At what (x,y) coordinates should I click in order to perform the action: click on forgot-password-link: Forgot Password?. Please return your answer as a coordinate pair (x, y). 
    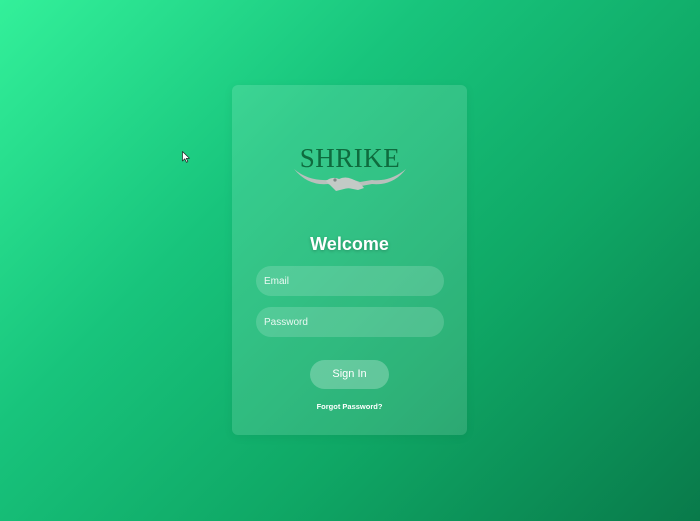
    Looking at the image, I should click on (349, 406).